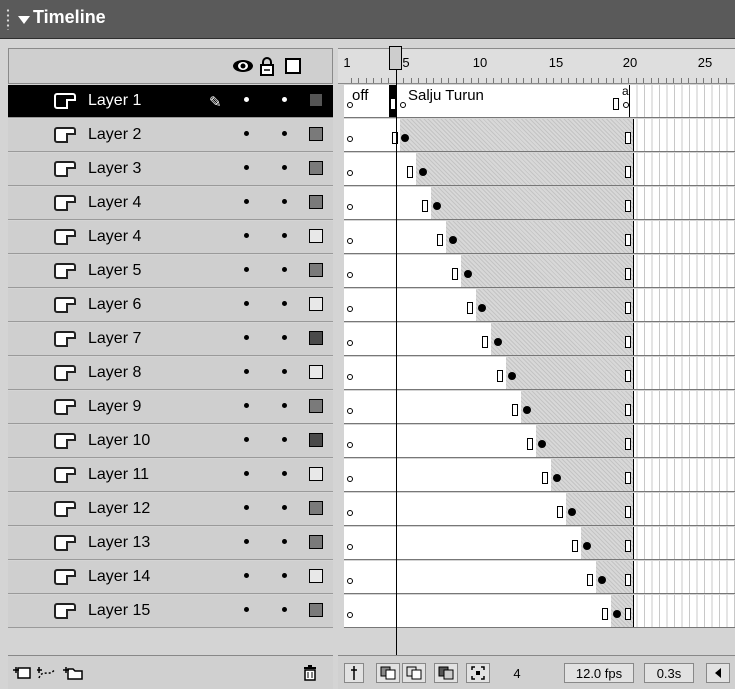 This screenshot has height=689, width=735. I want to click on title-bar: Timeline, so click(367, 19).